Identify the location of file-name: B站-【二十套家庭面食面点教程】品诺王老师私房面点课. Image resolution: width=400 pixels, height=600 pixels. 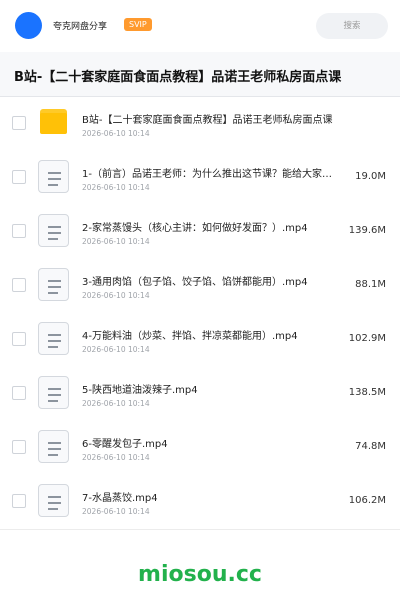
(207, 120).